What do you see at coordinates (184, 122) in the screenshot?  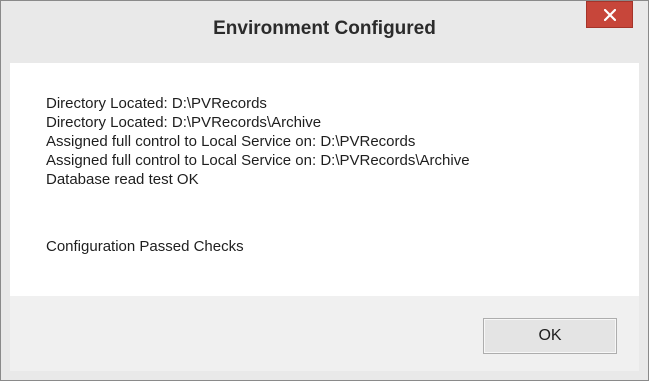 I see `message-line: Directory Located: D:\PVRecords\Archive` at bounding box center [184, 122].